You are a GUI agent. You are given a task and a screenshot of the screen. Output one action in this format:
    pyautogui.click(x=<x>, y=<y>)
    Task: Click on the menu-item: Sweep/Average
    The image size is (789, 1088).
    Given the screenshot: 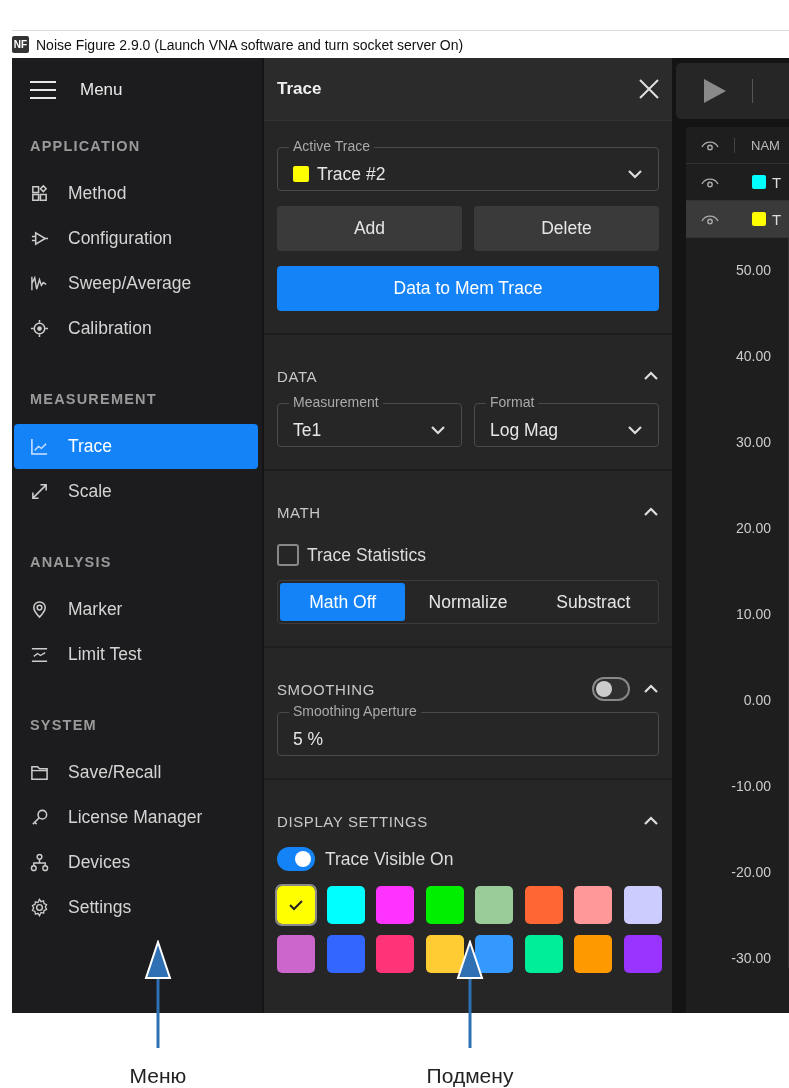 What is the action you would take?
    pyautogui.click(x=136, y=283)
    